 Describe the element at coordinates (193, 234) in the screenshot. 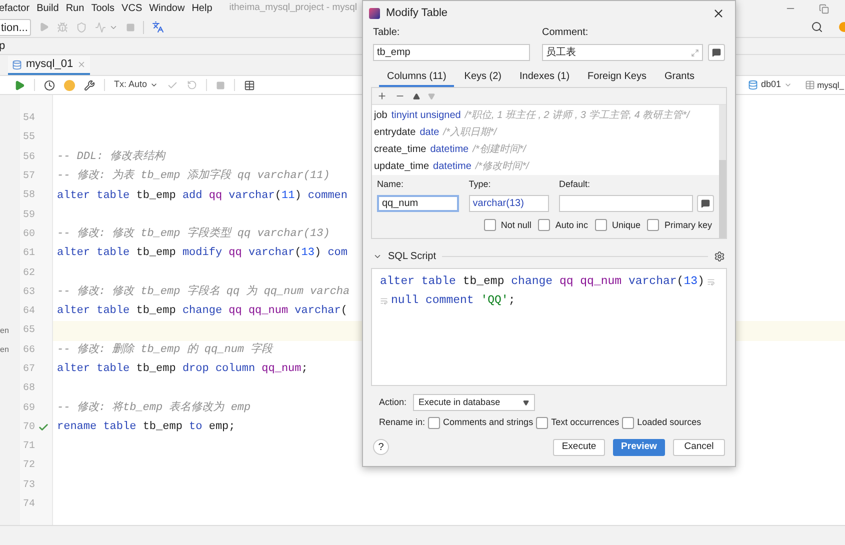

I see `code-comment: -- 修改: 修改 tb_emp 字段类型 qq varchar(13)` at that location.